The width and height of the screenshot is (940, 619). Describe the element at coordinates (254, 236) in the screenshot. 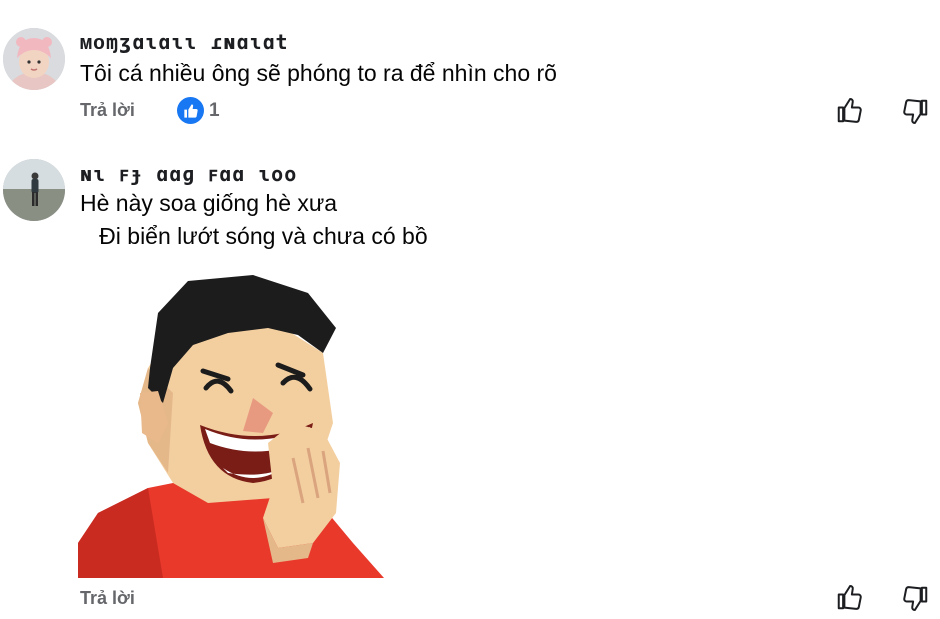

I see `comment-text-line: Đi biển lướt sóng và chưa có bồ` at that location.